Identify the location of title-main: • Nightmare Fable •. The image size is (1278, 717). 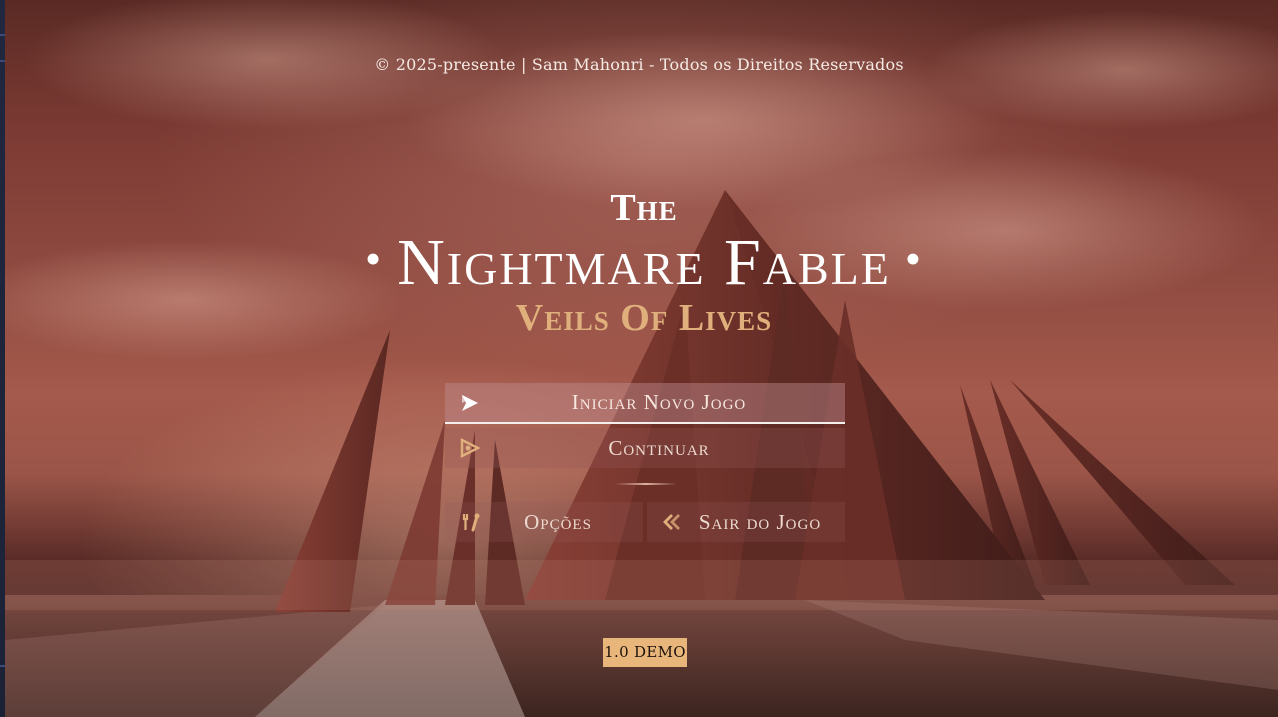
(639, 261).